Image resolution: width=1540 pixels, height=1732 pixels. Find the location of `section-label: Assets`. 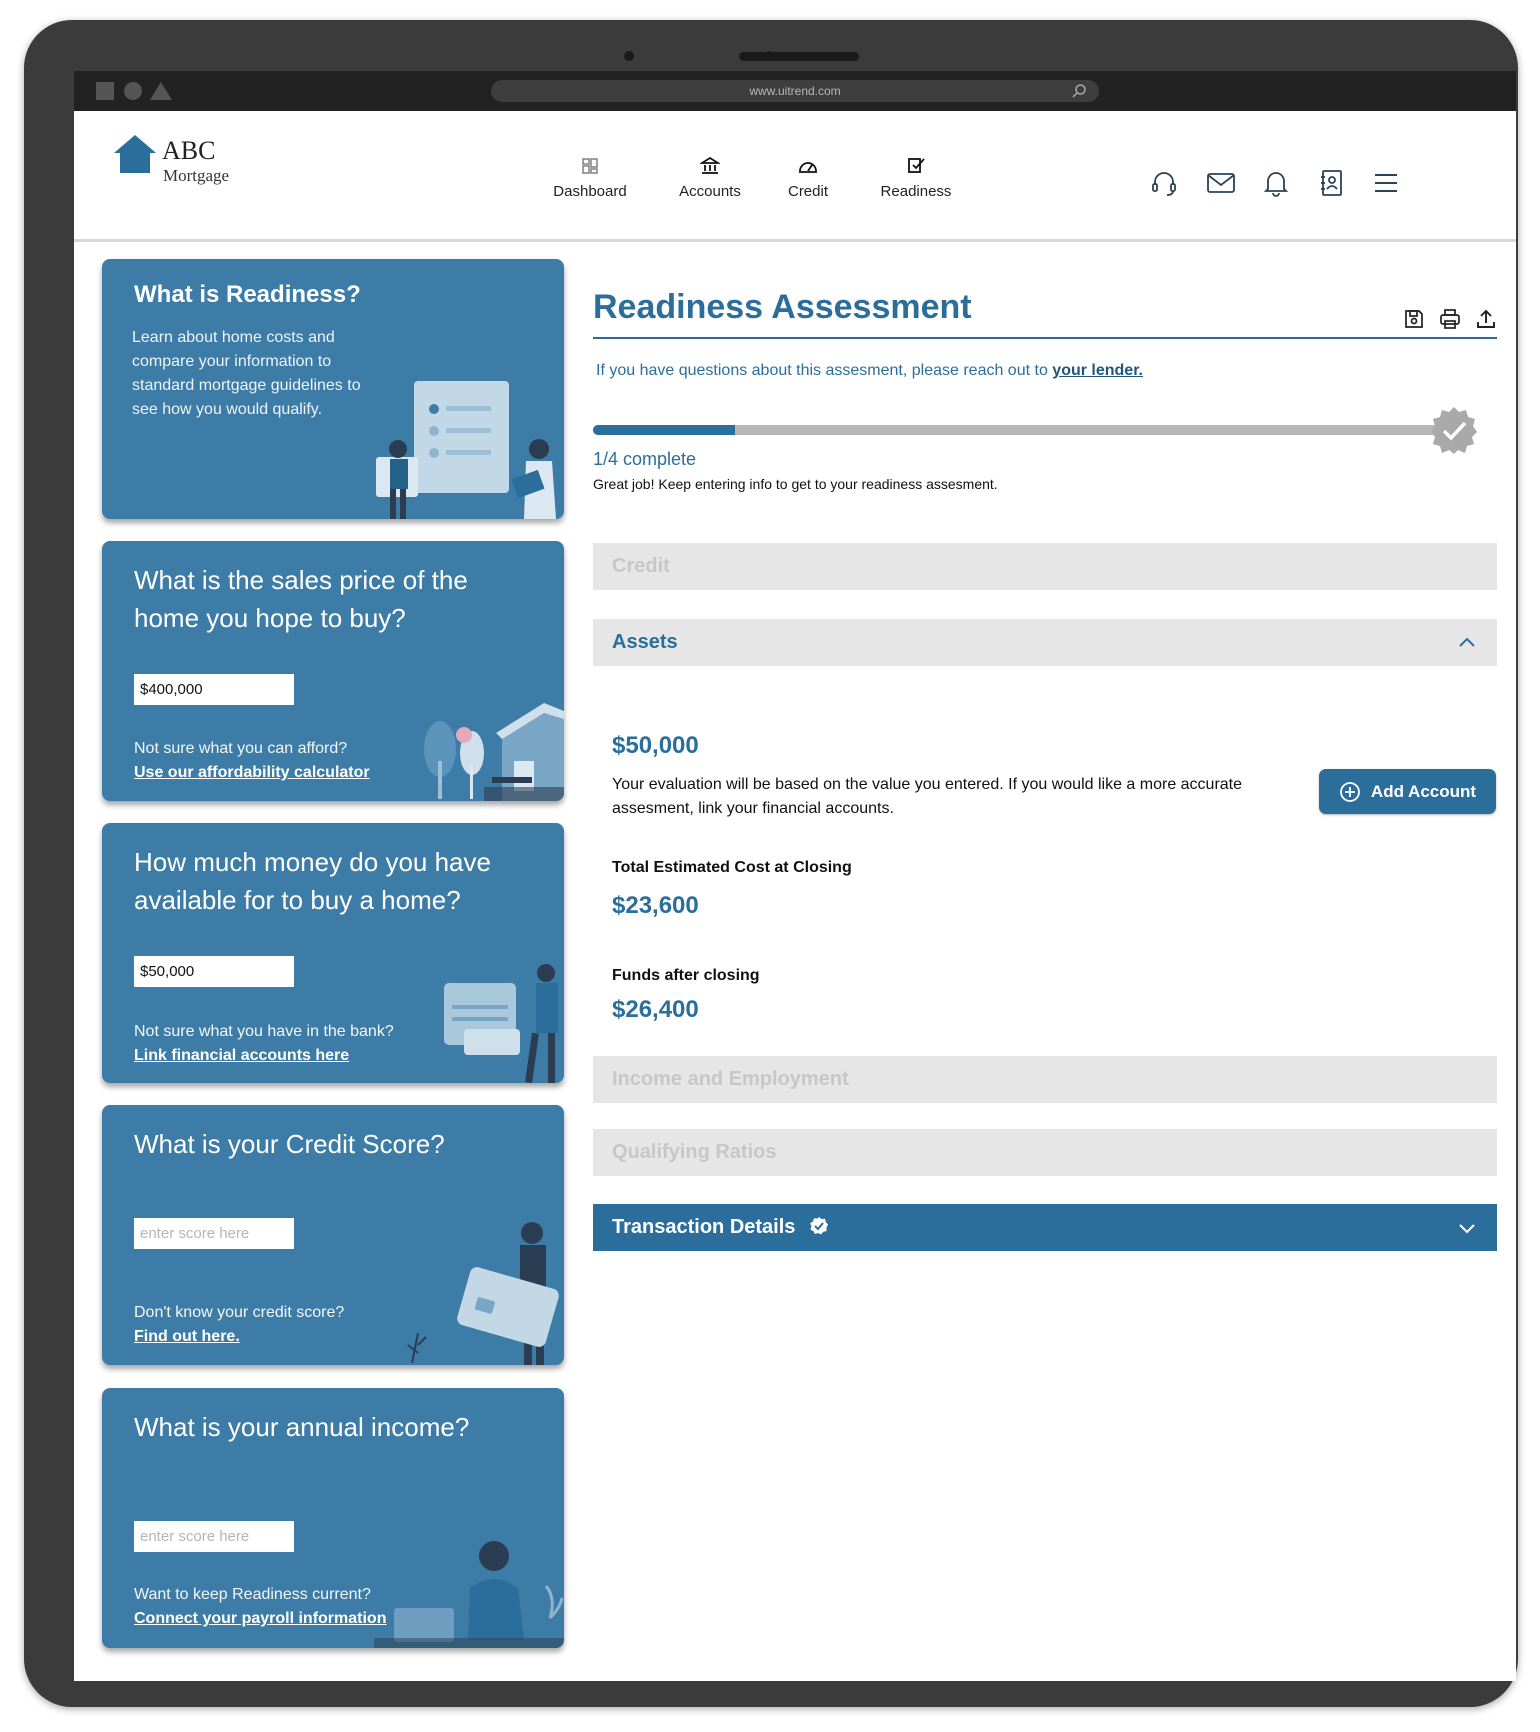

section-label: Assets is located at coordinates (645, 642).